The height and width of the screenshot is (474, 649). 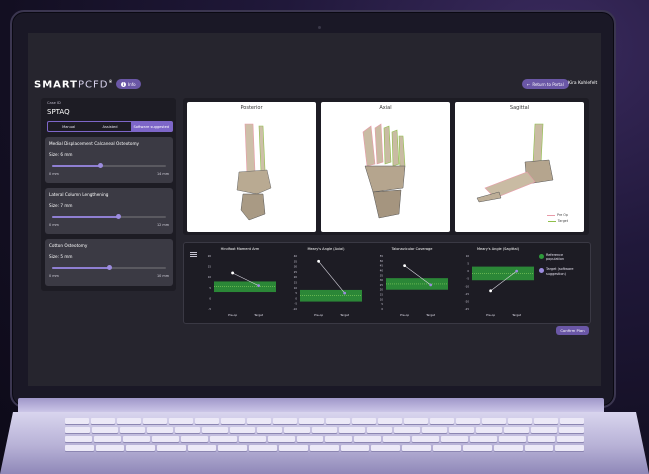 What do you see at coordinates (109, 262) in the screenshot?
I see `procedure-card-cotton: Cotton Osteotomy Size: 5 mm 0 mm 10 mm` at bounding box center [109, 262].